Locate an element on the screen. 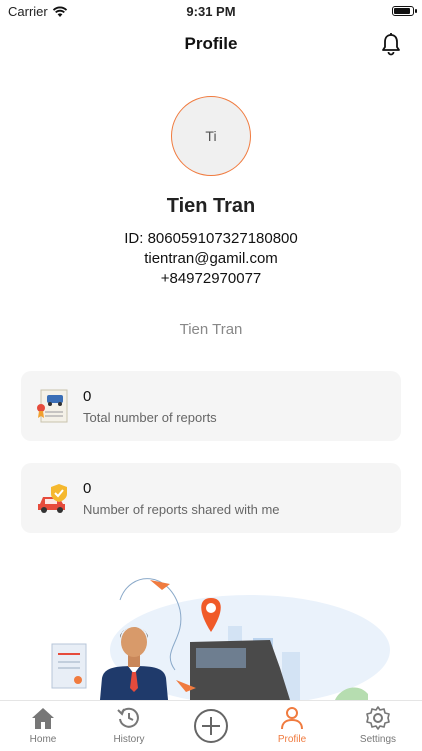  insured-car-icon is located at coordinates (52, 498).